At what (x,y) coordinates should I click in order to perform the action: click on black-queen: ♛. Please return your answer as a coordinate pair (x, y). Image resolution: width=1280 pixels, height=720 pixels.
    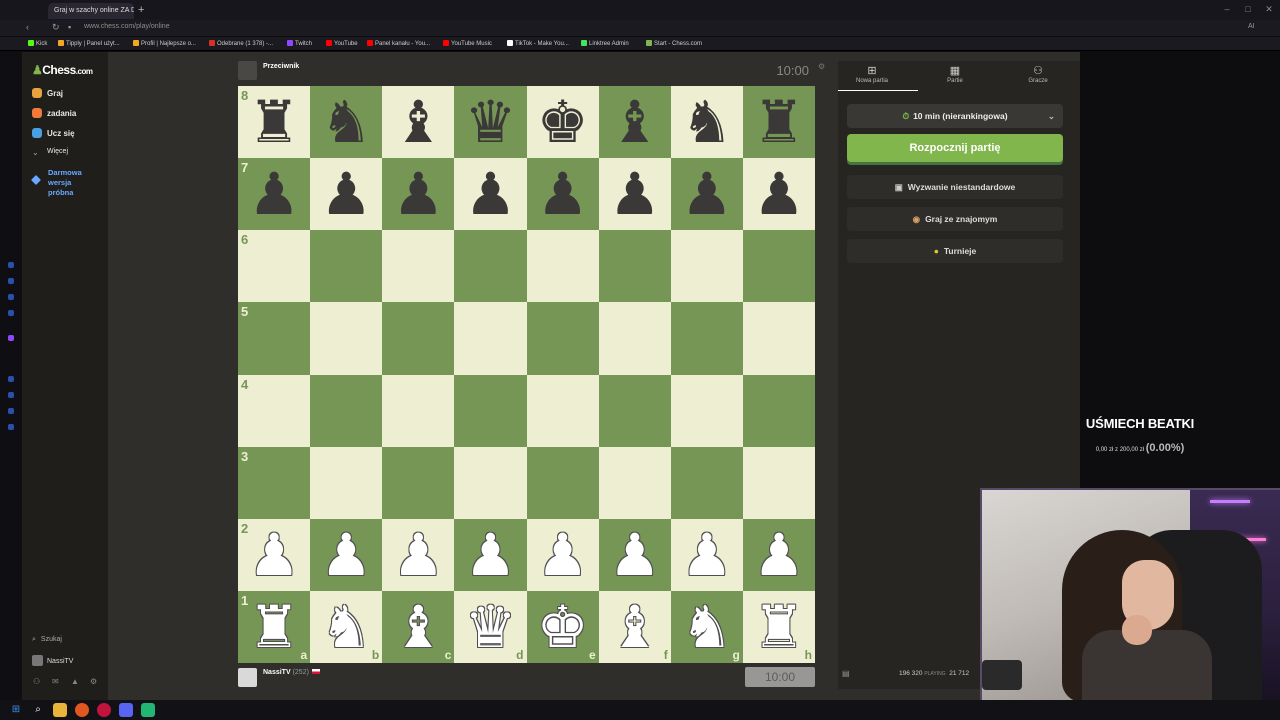
    Looking at the image, I should click on (490, 122).